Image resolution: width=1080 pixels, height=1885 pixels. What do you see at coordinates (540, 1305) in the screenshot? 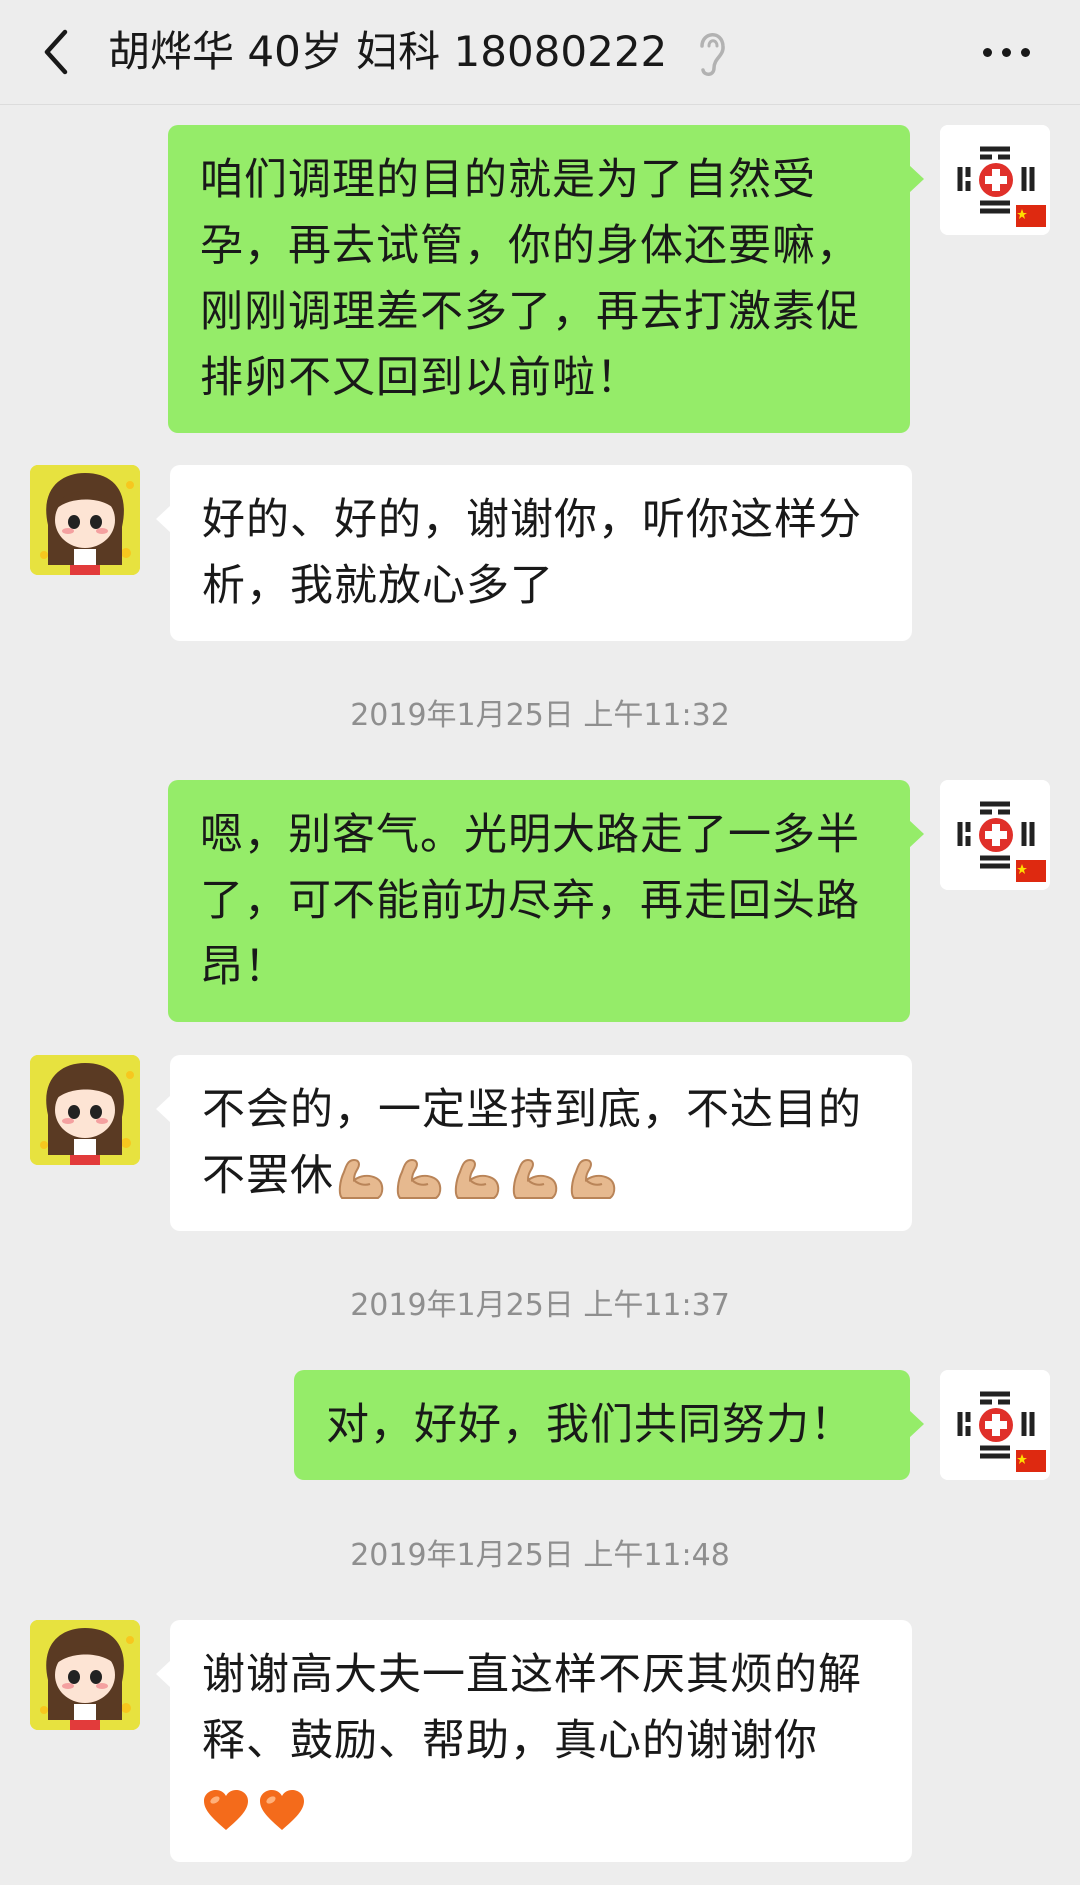
I see `timestamp: 2019年1月25日 上午11:37` at bounding box center [540, 1305].